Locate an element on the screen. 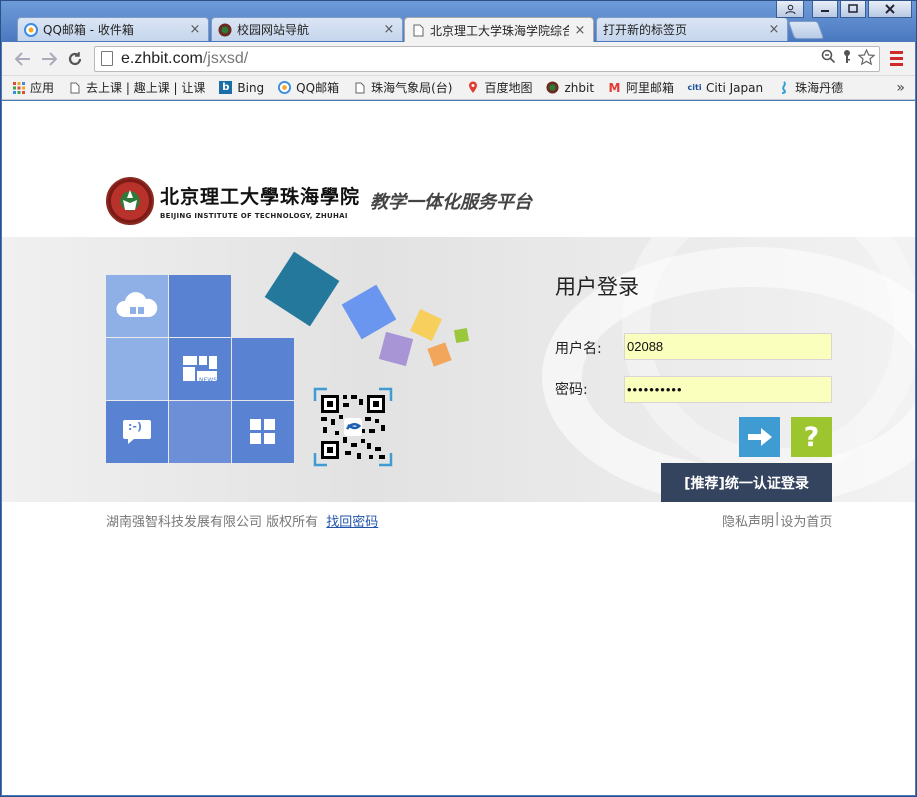 Image resolution: width=917 pixels, height=797 pixels. bookmark-label: Bing is located at coordinates (251, 87).